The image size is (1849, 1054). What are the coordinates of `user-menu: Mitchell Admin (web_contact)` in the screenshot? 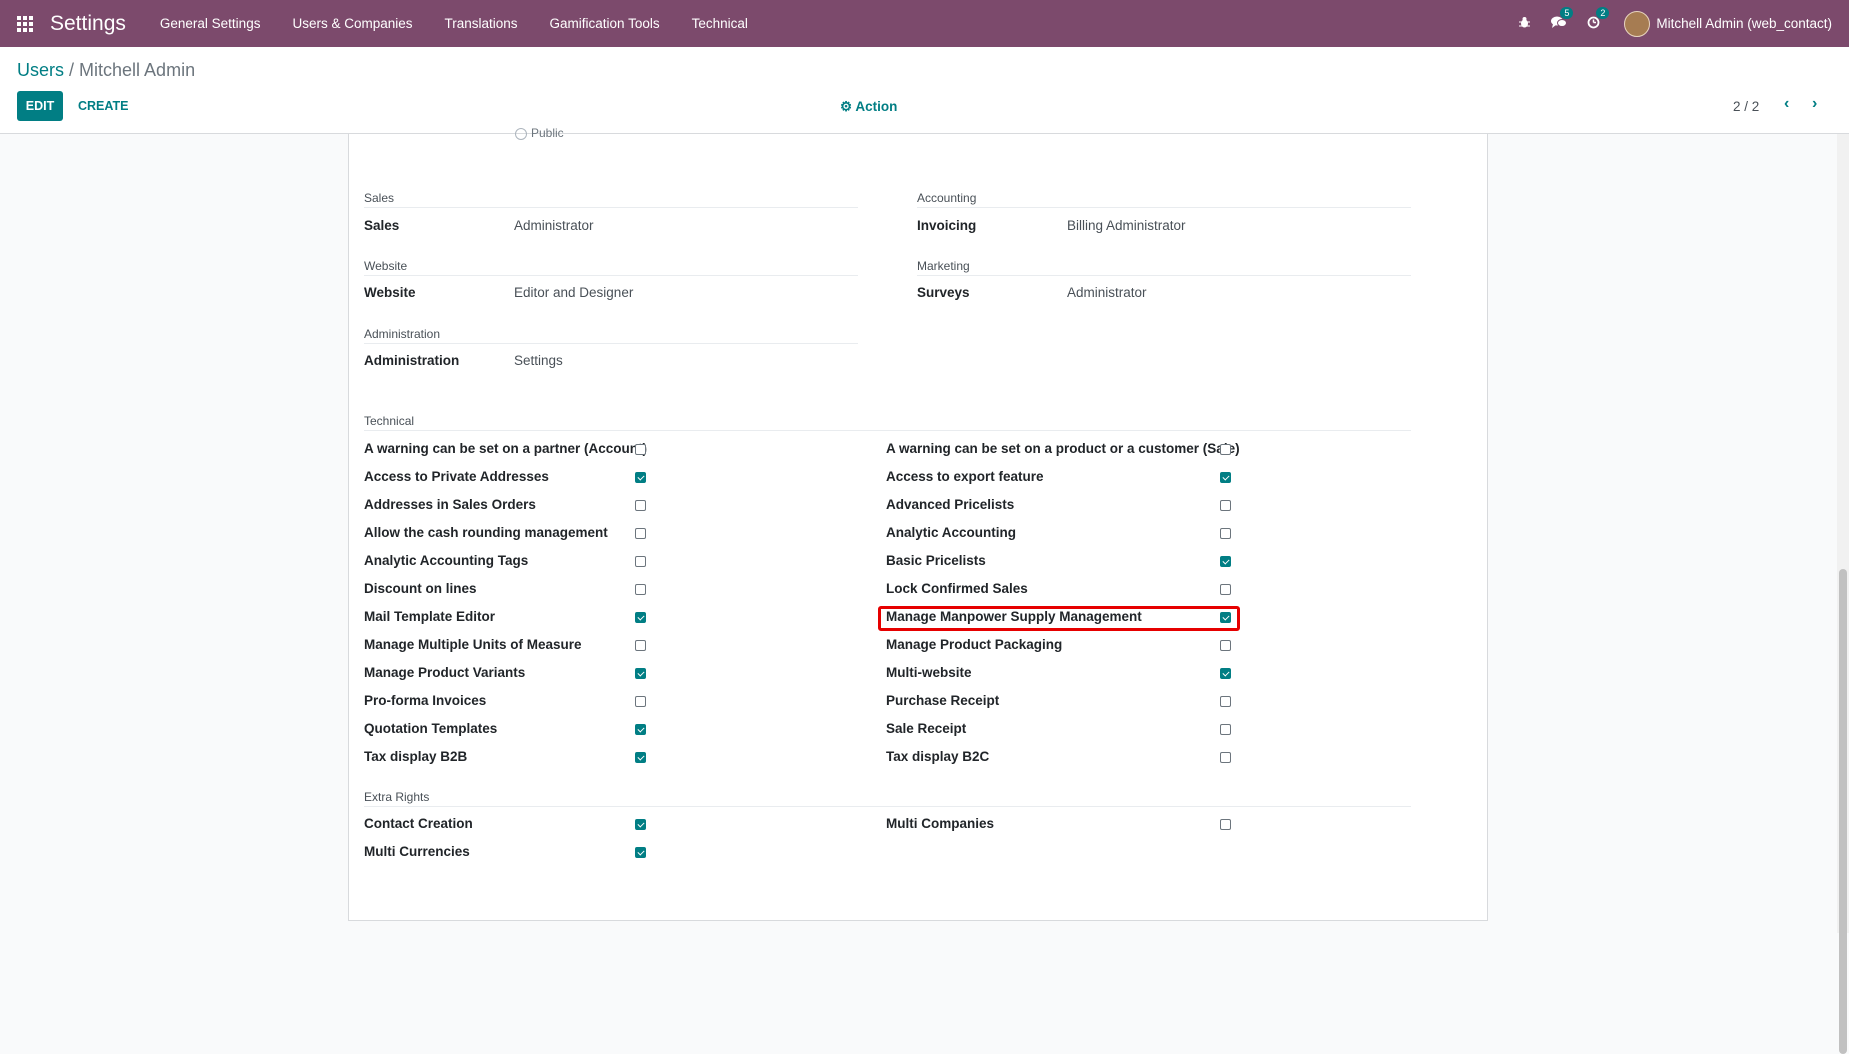 It's located at (1744, 23).